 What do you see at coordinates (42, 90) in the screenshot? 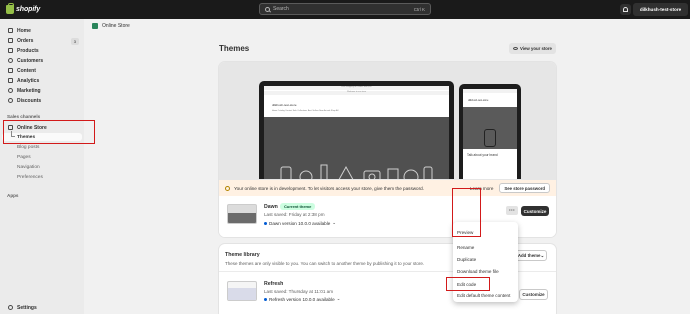
I see `sidebar-item-marketing: Marketing` at bounding box center [42, 90].